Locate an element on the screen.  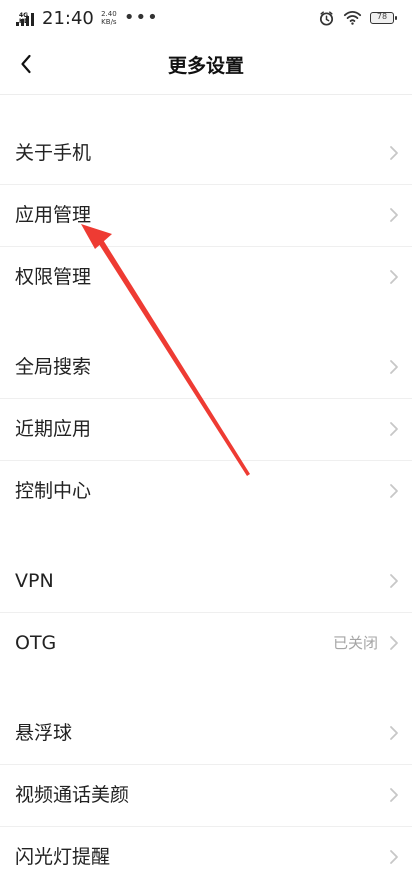
network-speed: 2.40 KB/s is located at coordinates (109, 18).